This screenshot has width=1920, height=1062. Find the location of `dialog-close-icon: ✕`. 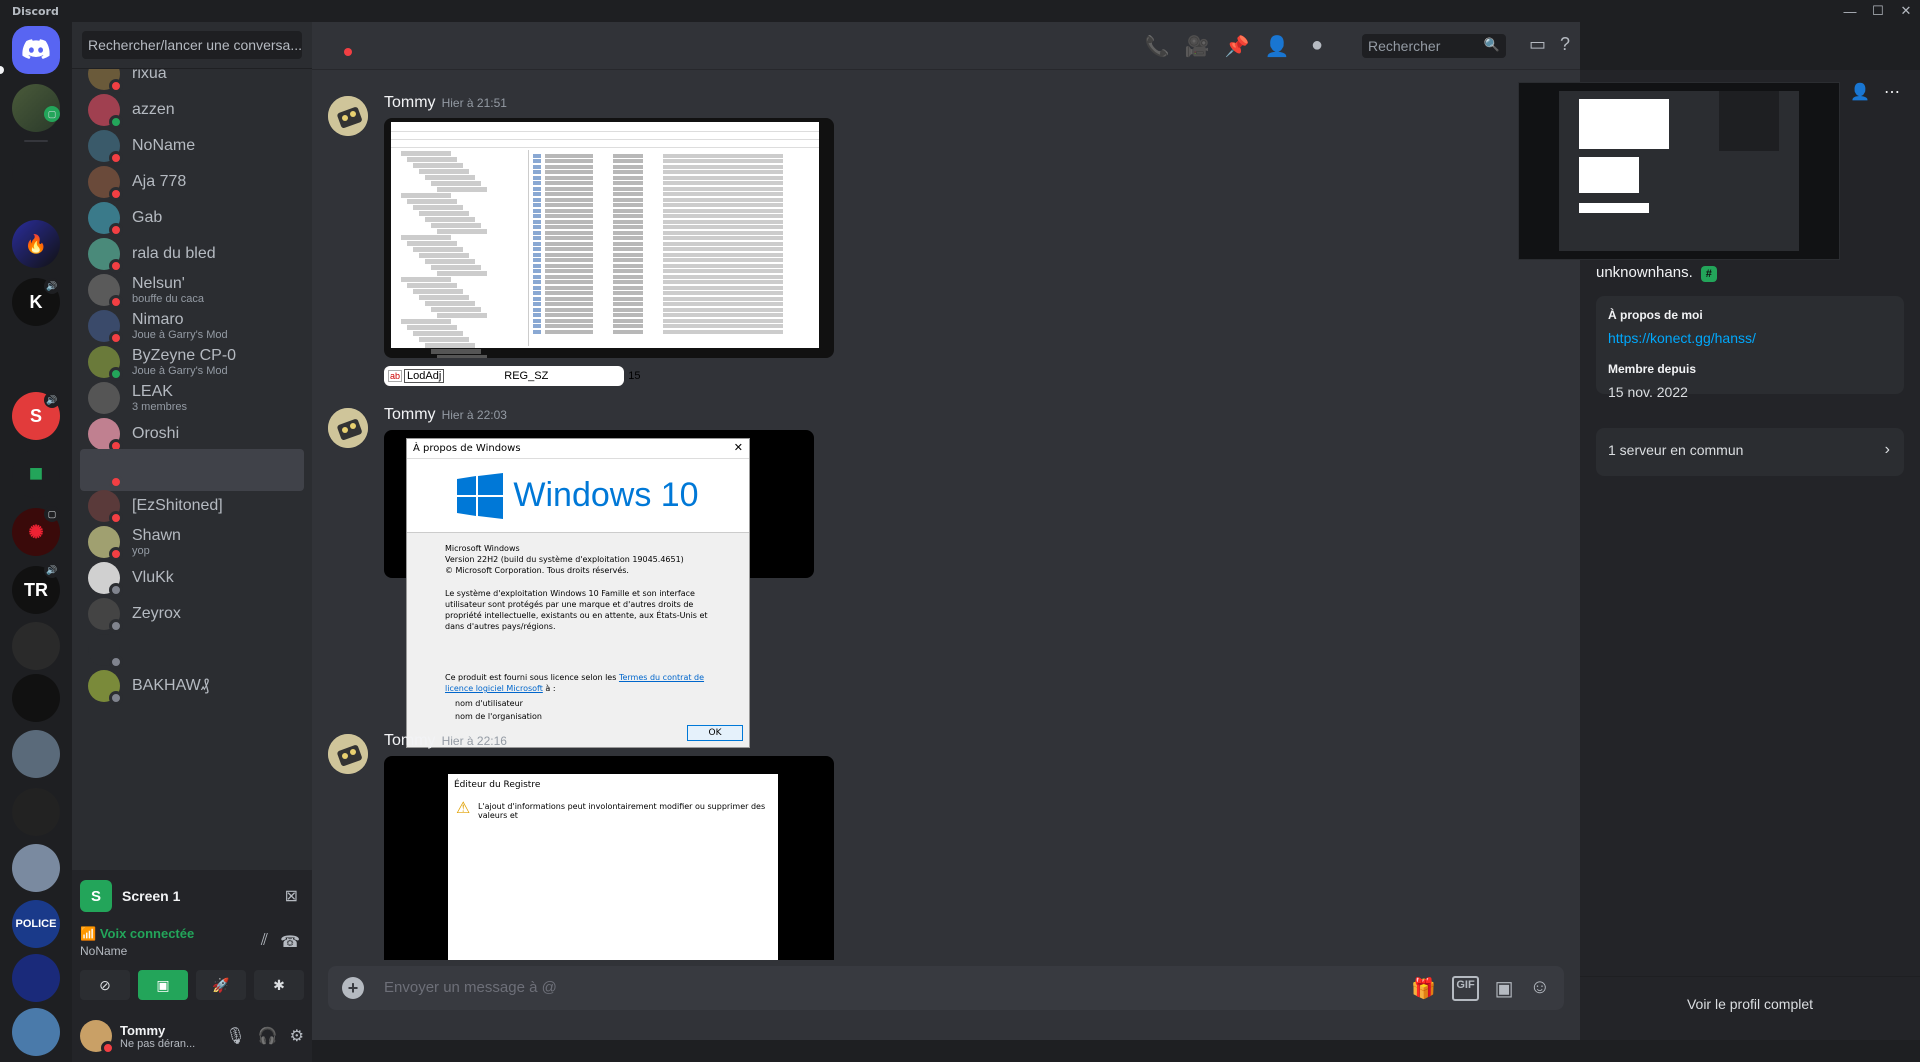

dialog-close-icon: ✕ is located at coordinates (738, 447).